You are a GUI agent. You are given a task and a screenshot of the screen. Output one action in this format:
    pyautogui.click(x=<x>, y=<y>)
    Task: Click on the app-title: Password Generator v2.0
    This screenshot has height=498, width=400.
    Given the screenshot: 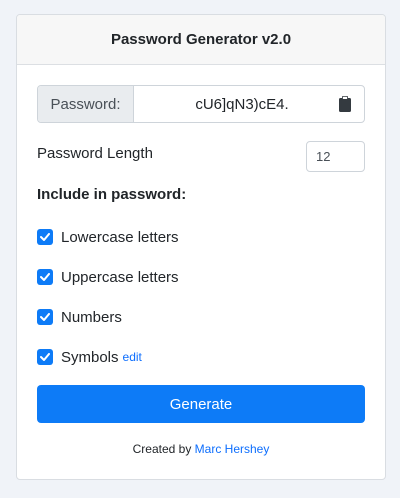 What is the action you would take?
    pyautogui.click(x=201, y=39)
    